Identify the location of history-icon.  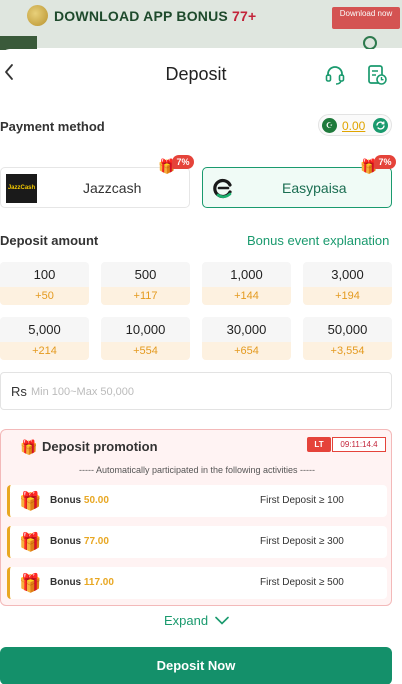
(377, 75).